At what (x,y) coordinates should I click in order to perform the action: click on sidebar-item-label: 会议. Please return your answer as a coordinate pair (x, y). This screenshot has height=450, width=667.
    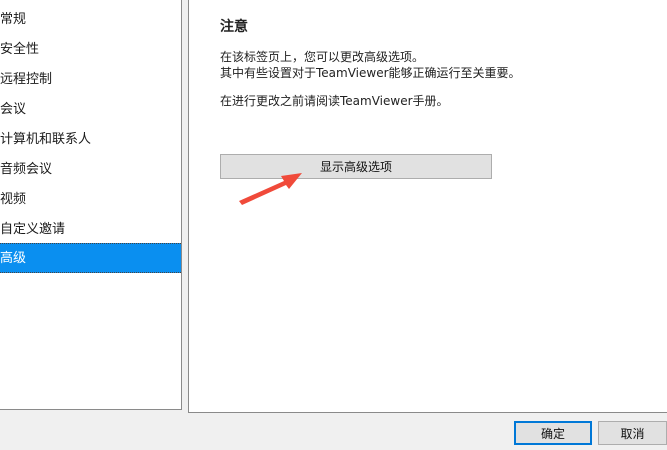
    Looking at the image, I should click on (13, 109).